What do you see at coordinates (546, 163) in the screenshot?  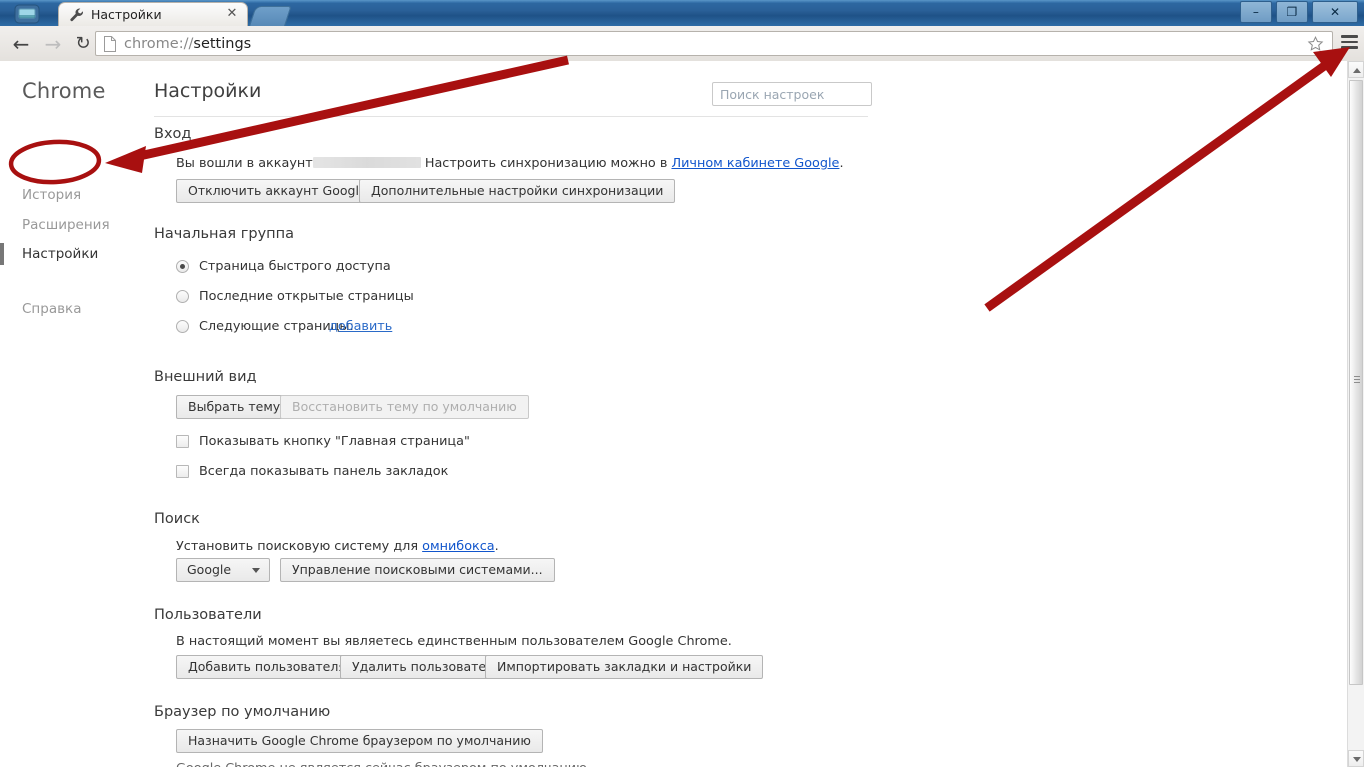 I see `signin-text-after: Настроить синхронизацию можно в` at bounding box center [546, 163].